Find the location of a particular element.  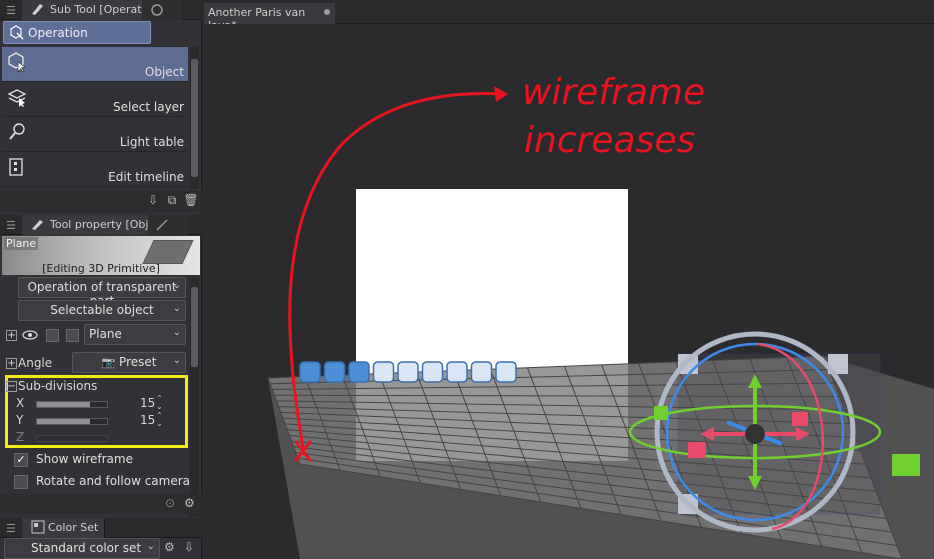

operation-icon is located at coordinates (17, 32).